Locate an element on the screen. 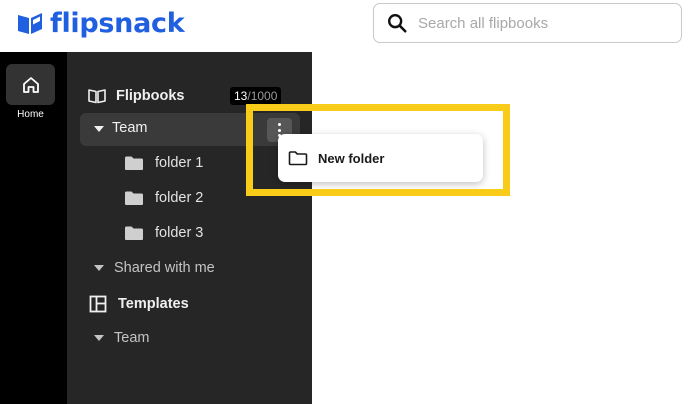 The height and width of the screenshot is (404, 688). home-icon is located at coordinates (30, 84).